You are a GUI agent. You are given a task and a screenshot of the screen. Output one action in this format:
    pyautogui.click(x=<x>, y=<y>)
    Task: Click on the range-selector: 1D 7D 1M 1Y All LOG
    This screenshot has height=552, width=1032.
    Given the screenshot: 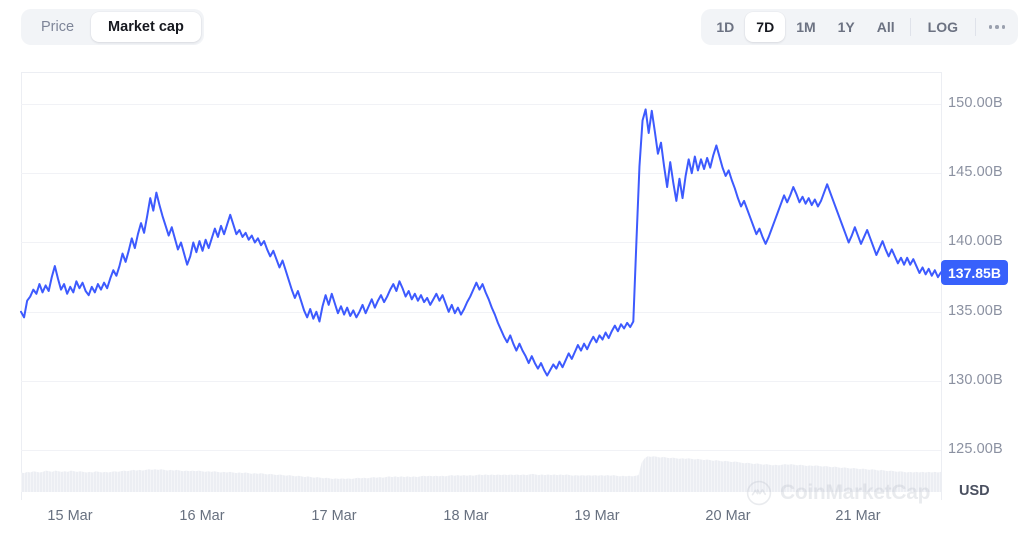 What is the action you would take?
    pyautogui.click(x=859, y=27)
    